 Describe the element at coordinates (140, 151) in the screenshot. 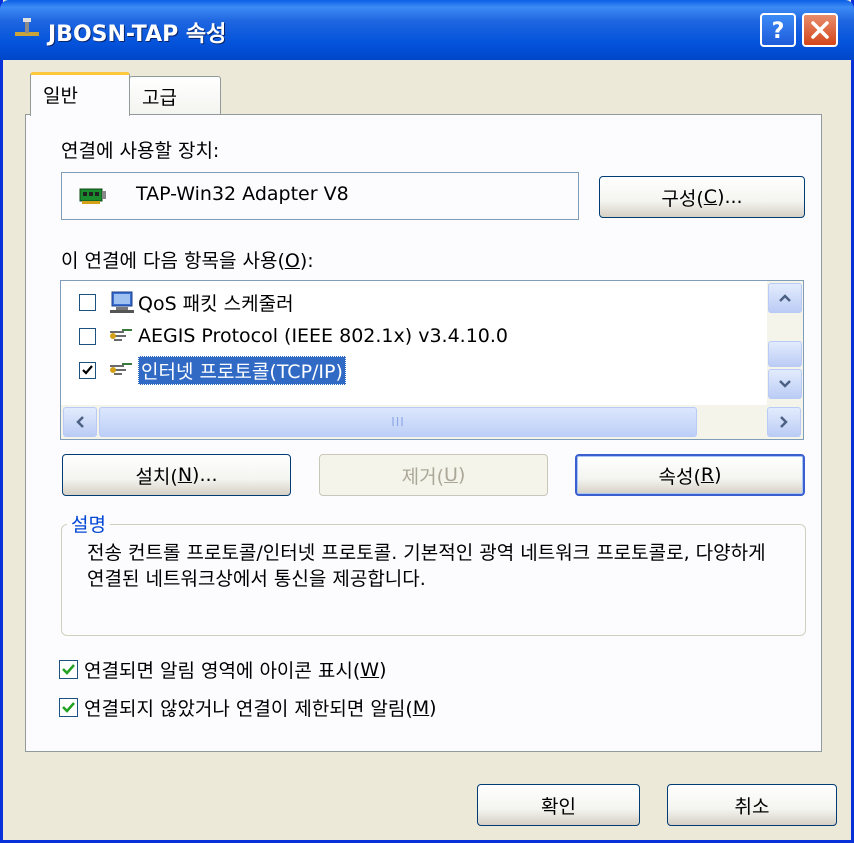

I see `device-label: 연결에 사용할 장치:` at that location.